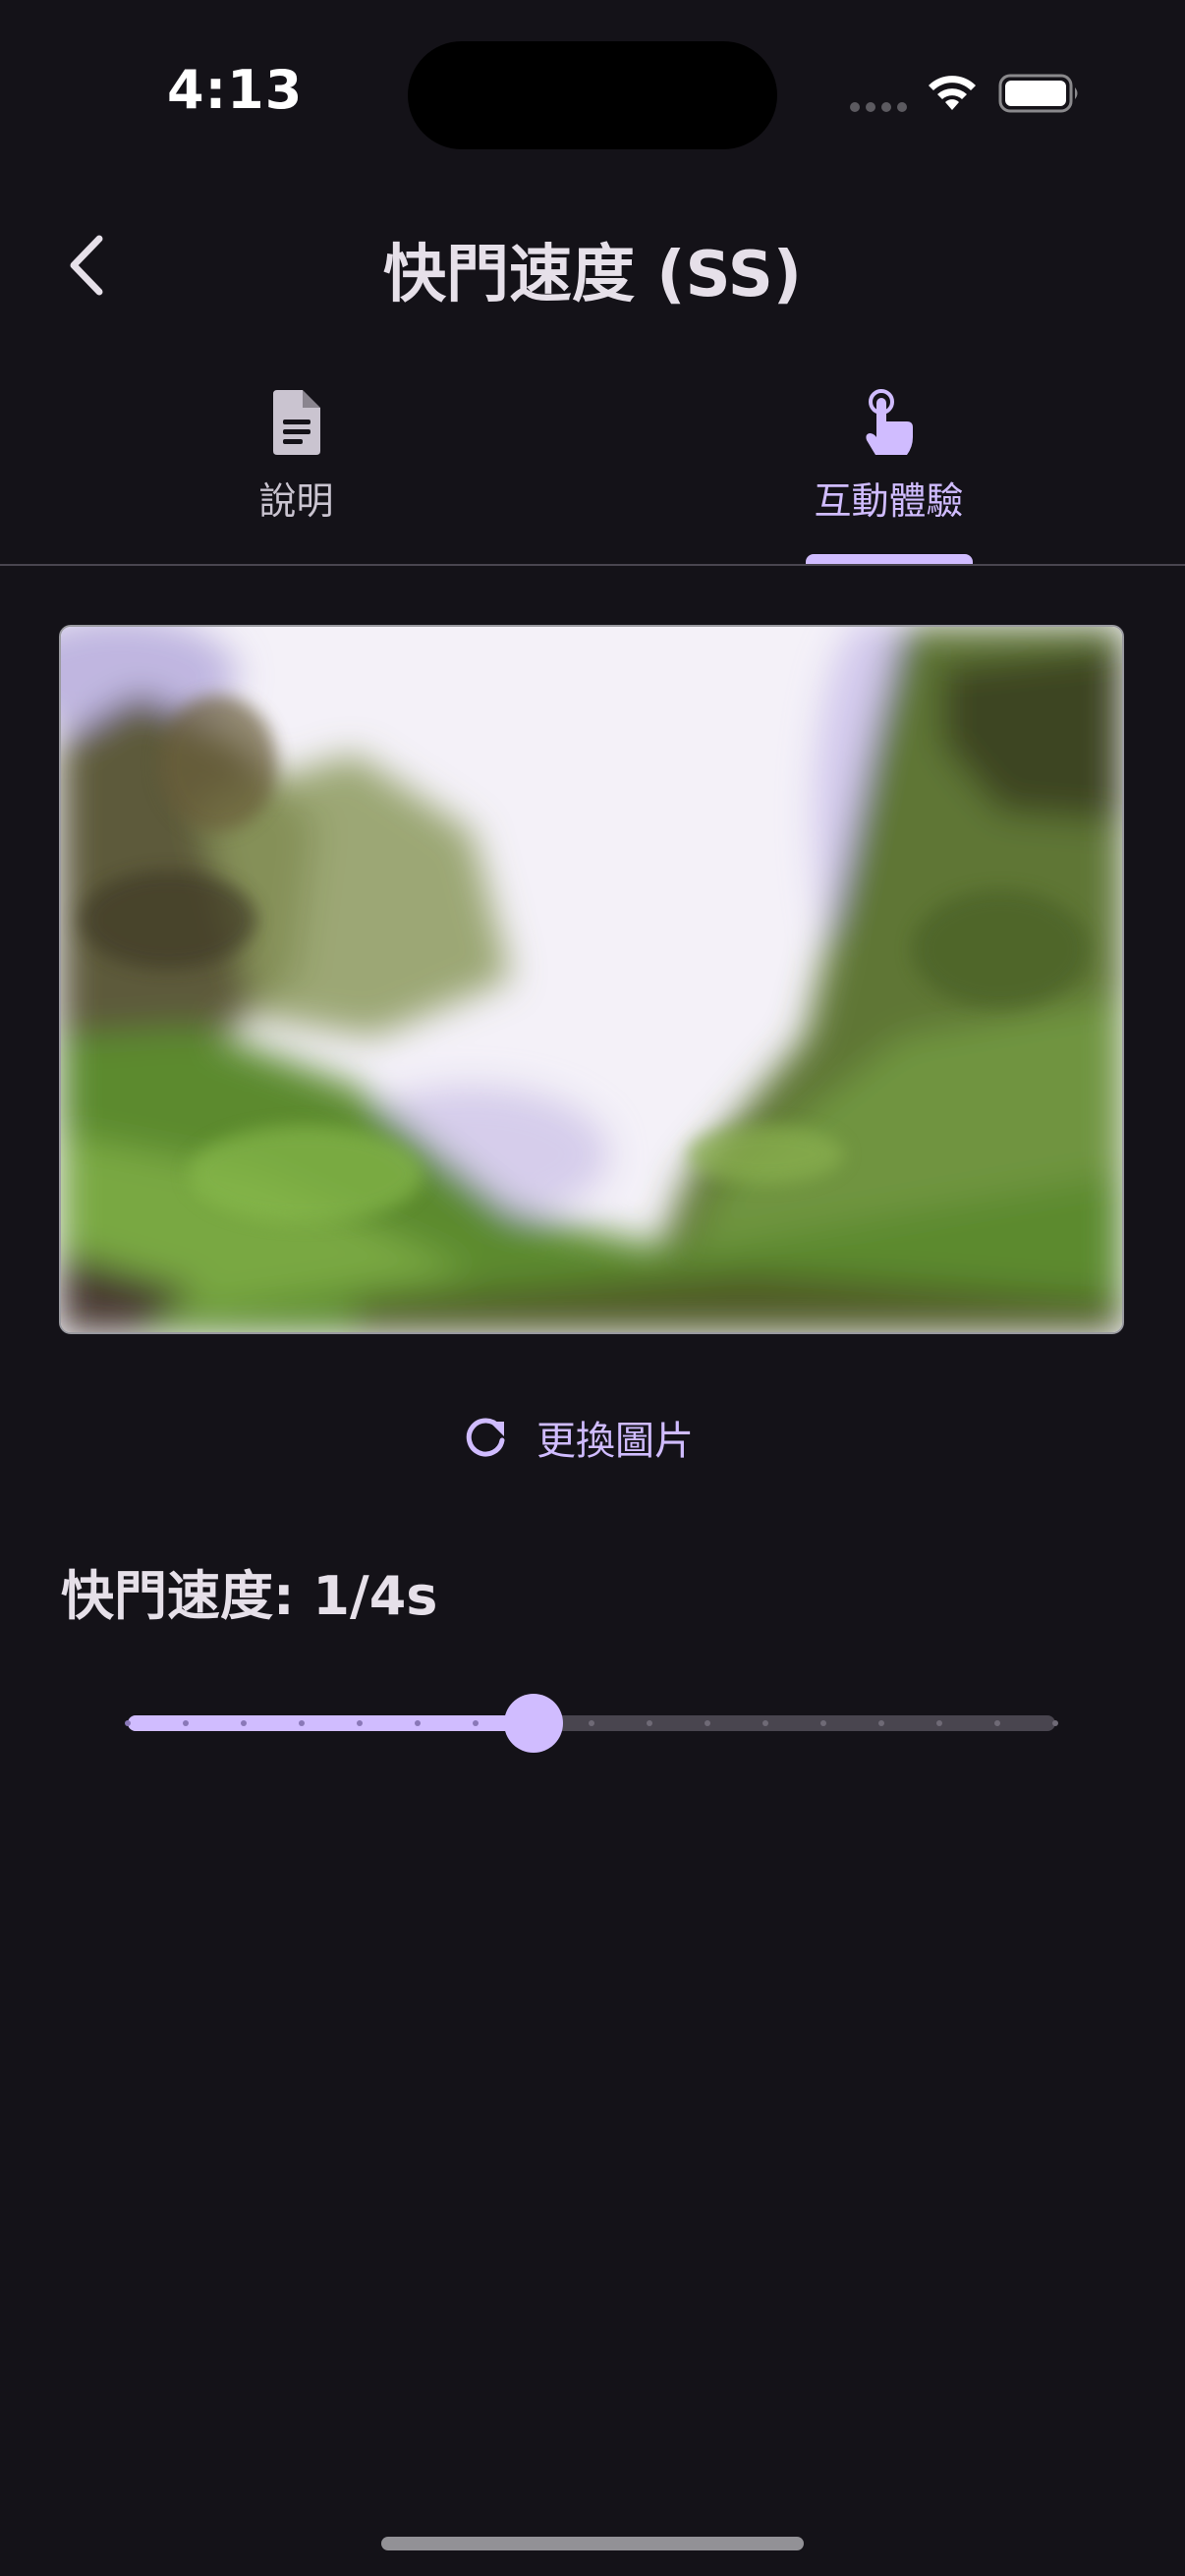 The width and height of the screenshot is (1185, 2576). I want to click on document-icon, so click(296, 422).